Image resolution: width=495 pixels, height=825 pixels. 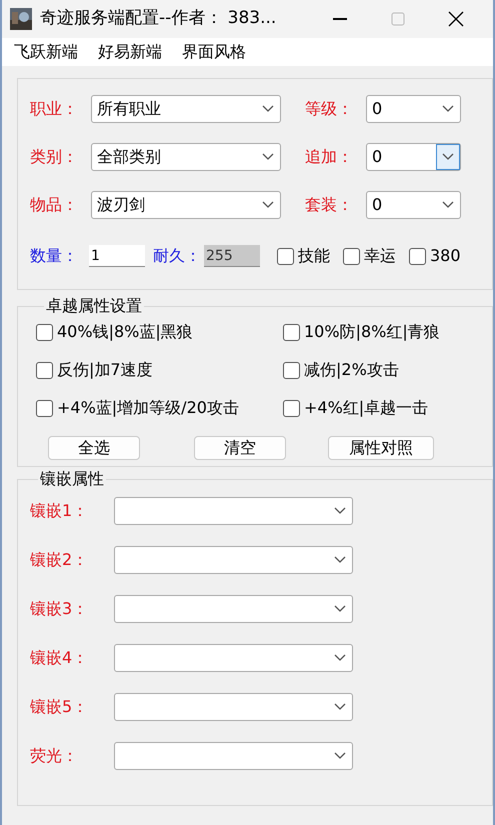 I want to click on dropdown: 波刃剑, so click(x=186, y=205).